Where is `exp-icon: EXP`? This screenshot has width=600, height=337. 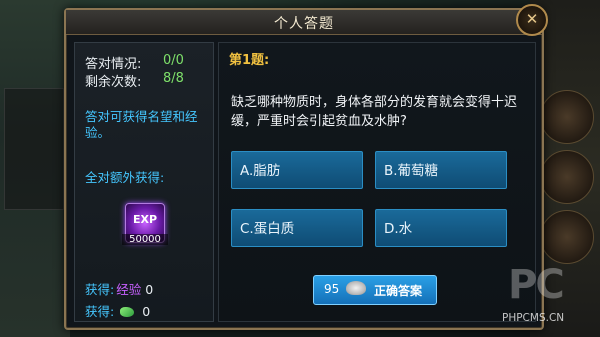 exp-icon: EXP is located at coordinates (145, 219).